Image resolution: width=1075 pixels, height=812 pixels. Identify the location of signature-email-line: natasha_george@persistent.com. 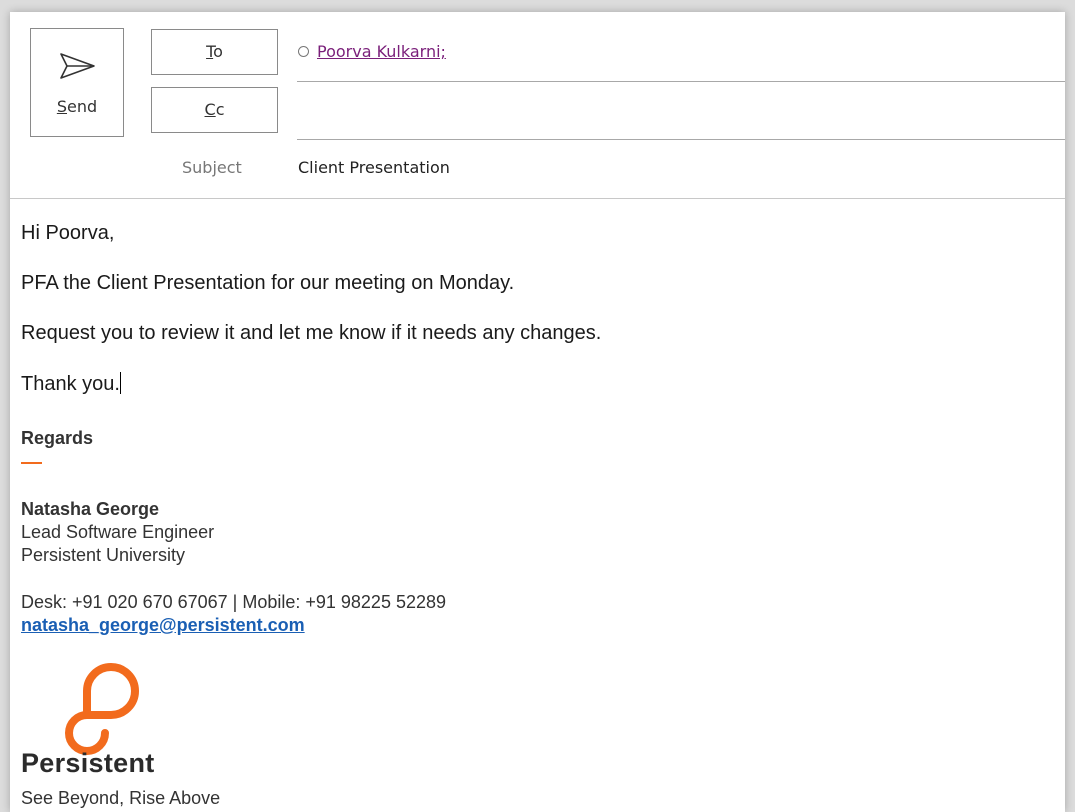
(163, 625).